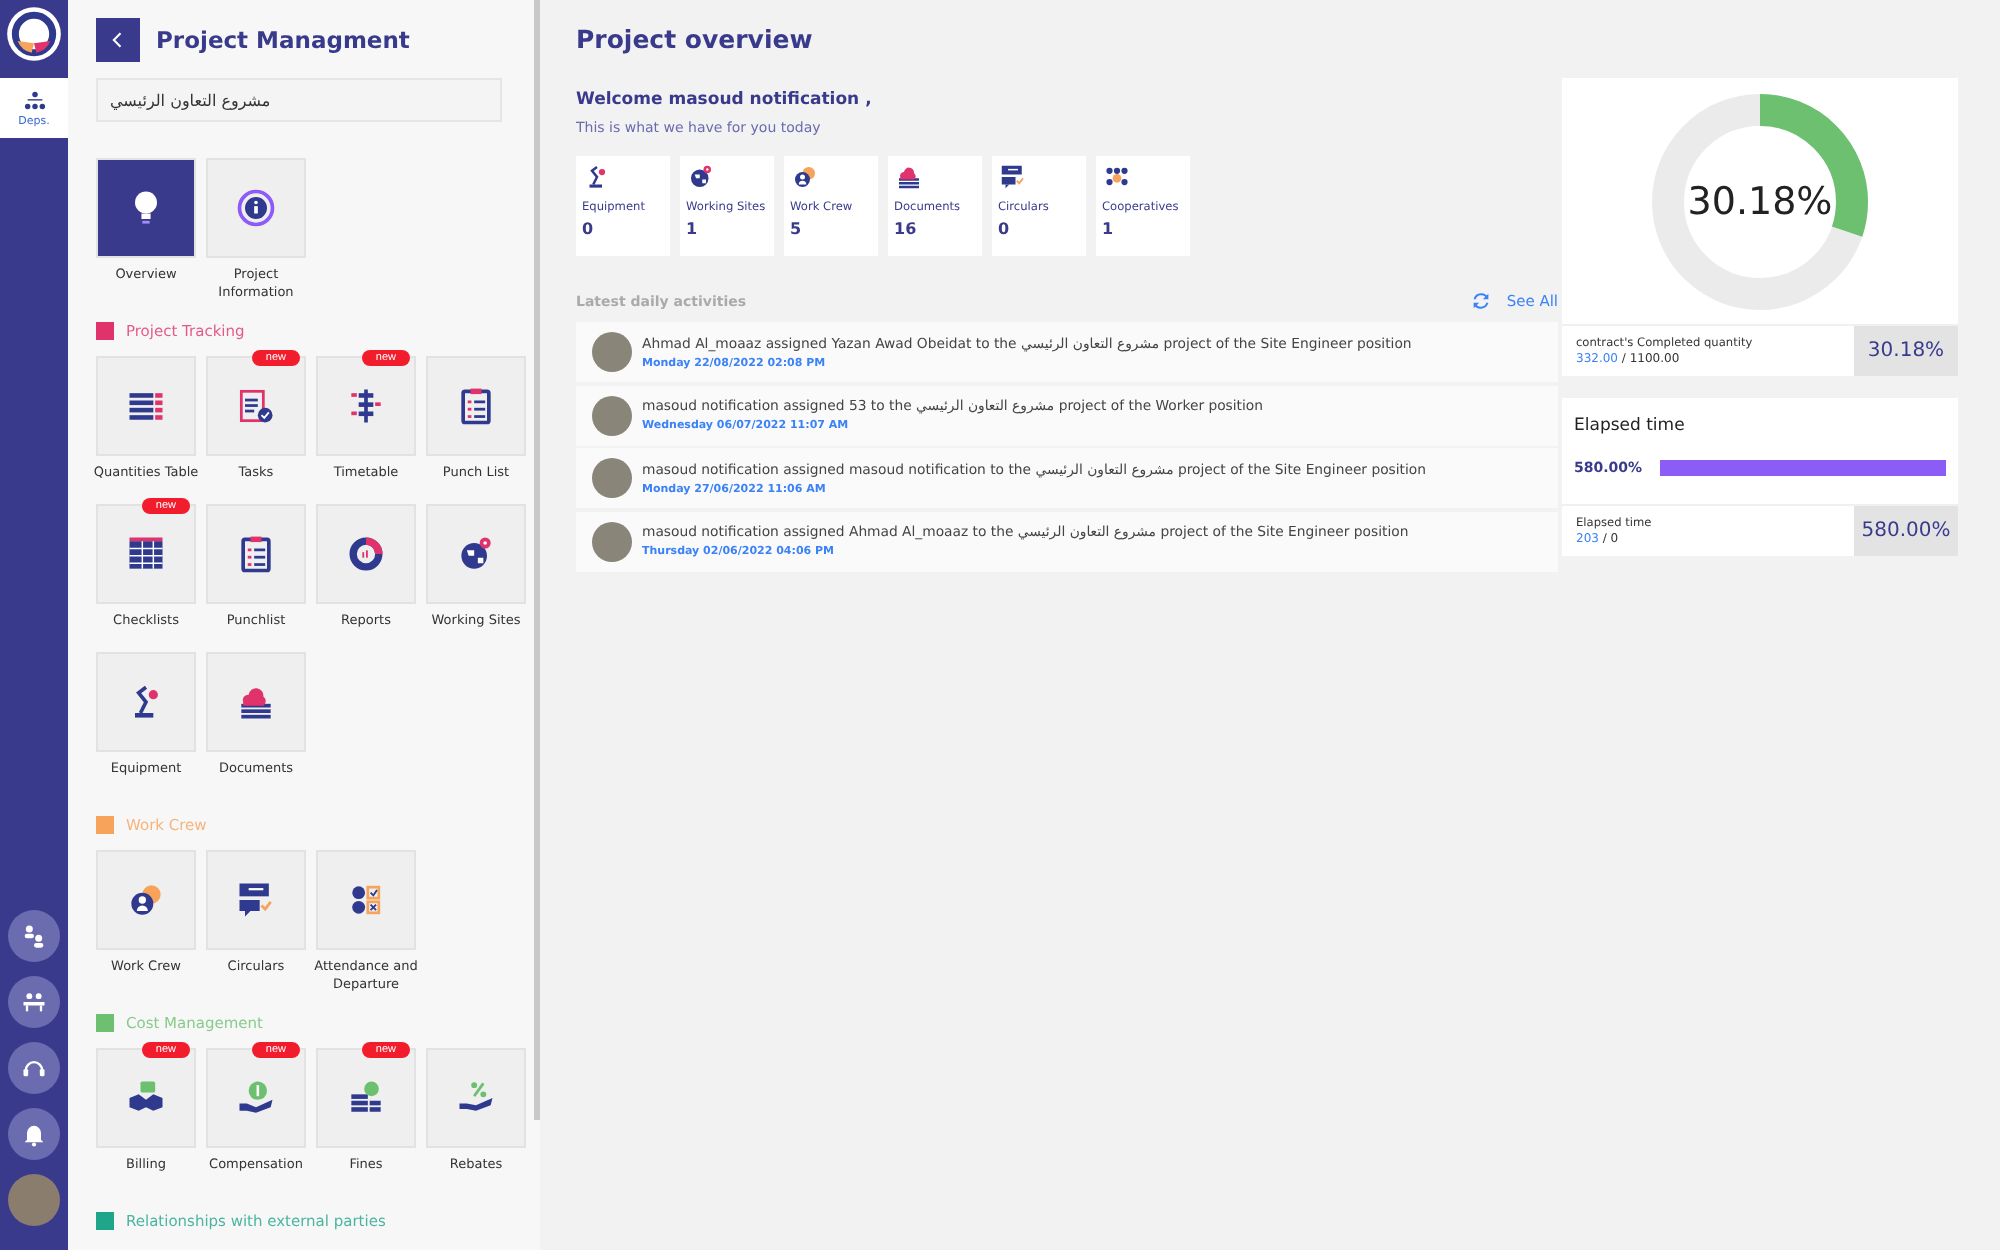 Image resolution: width=2000 pixels, height=1250 pixels. I want to click on percent-value: 30.18%, so click(1906, 351).